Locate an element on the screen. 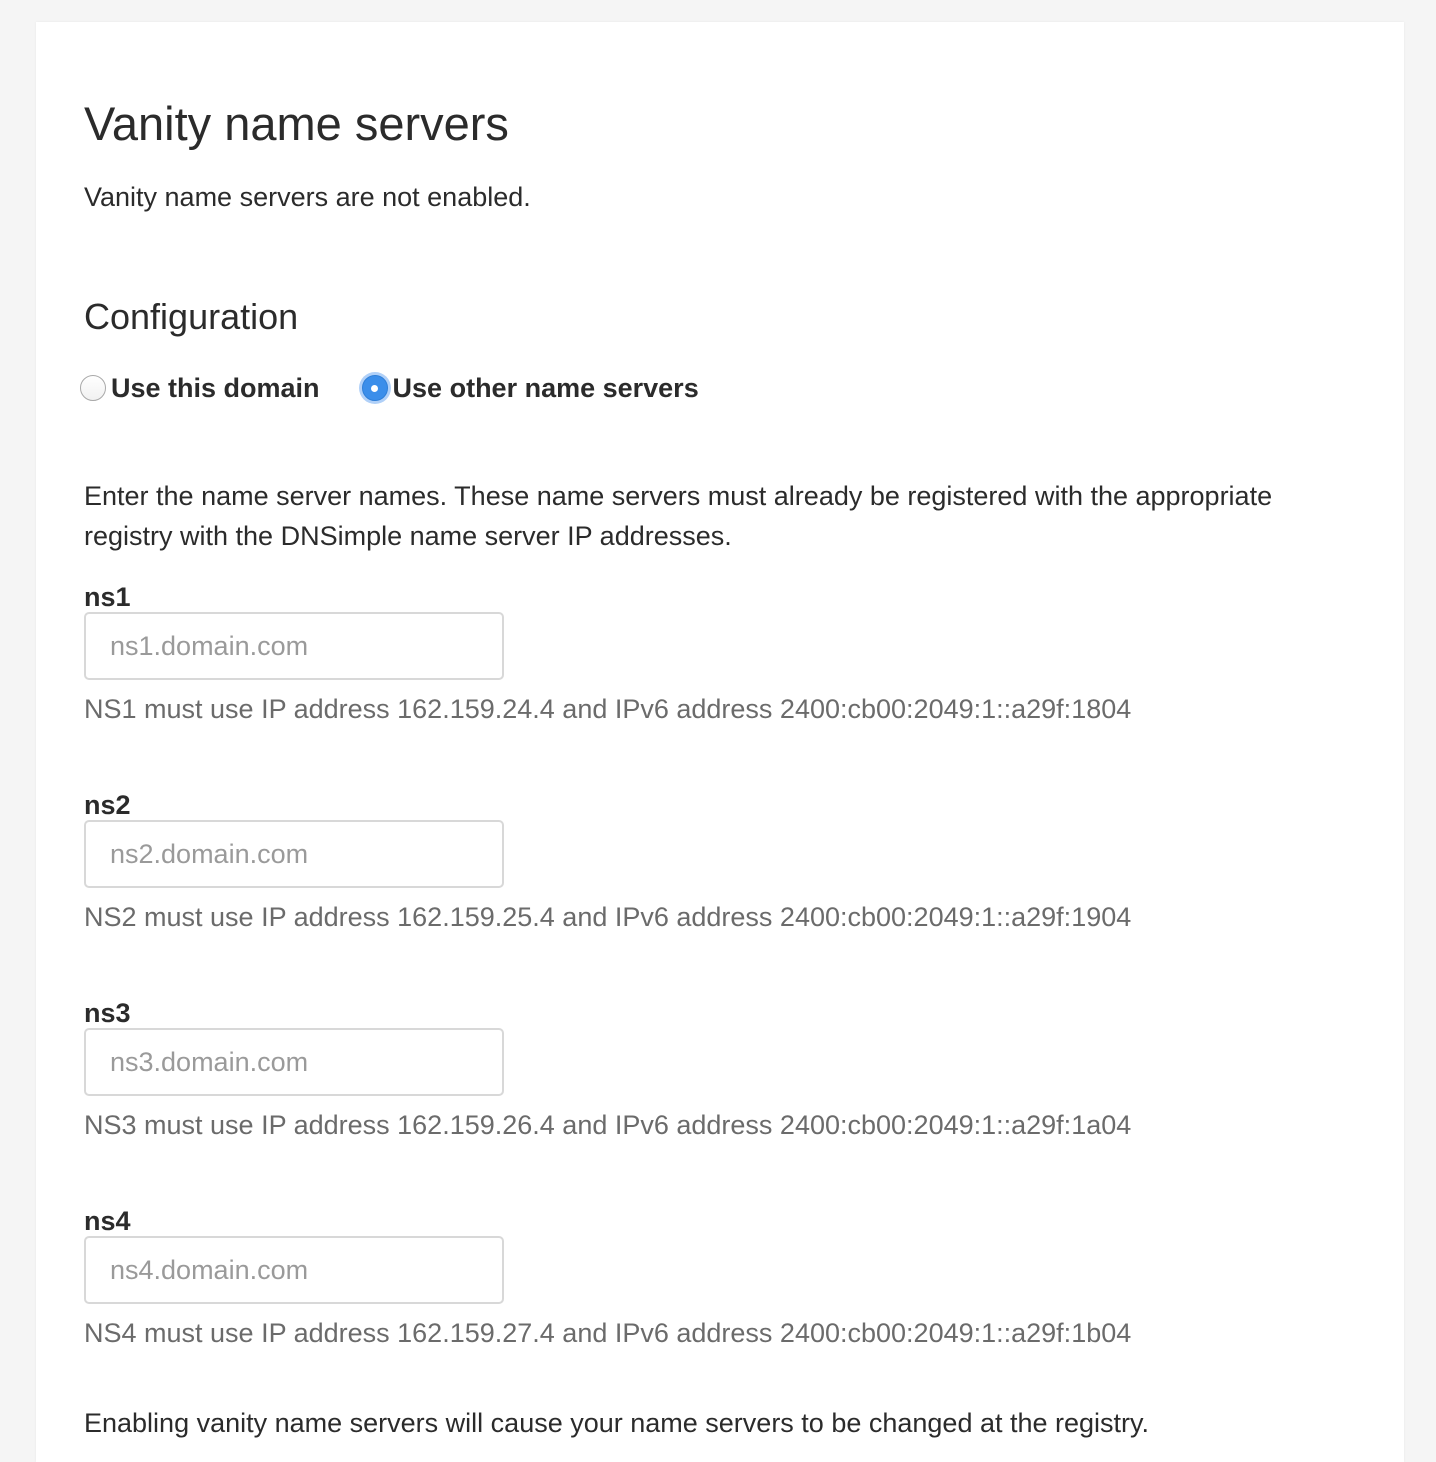  radio-use-this-domain is located at coordinates (93, 388).